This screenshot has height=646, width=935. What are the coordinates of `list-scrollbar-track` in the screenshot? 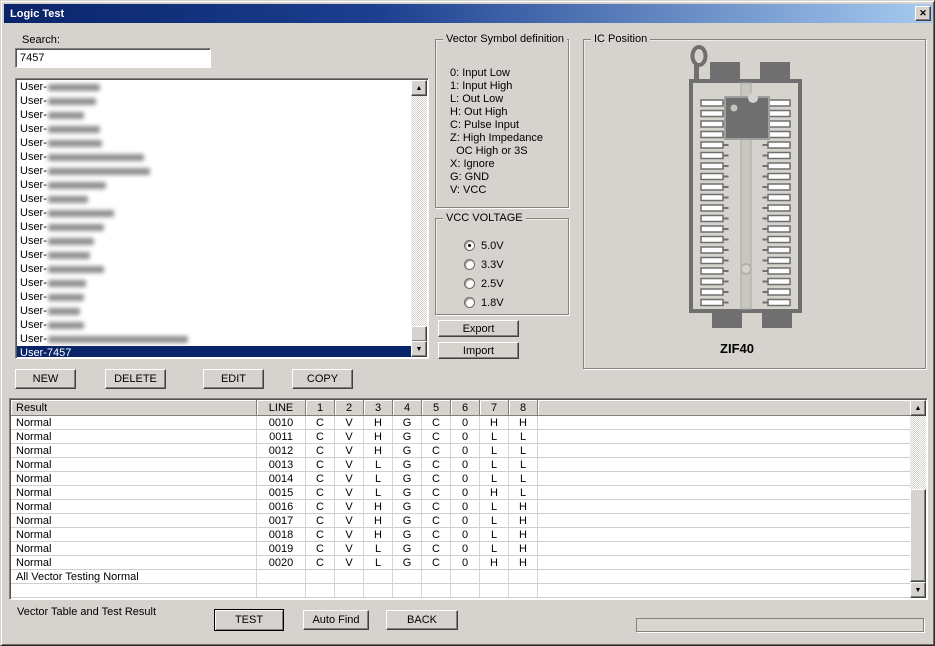 It's located at (419, 218).